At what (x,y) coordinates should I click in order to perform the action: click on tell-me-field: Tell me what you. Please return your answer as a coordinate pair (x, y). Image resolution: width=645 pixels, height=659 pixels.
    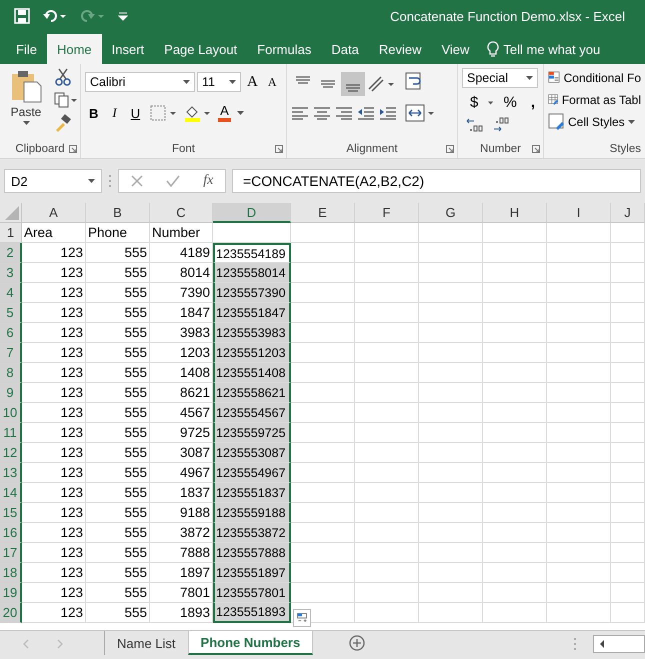
    Looking at the image, I should click on (551, 49).